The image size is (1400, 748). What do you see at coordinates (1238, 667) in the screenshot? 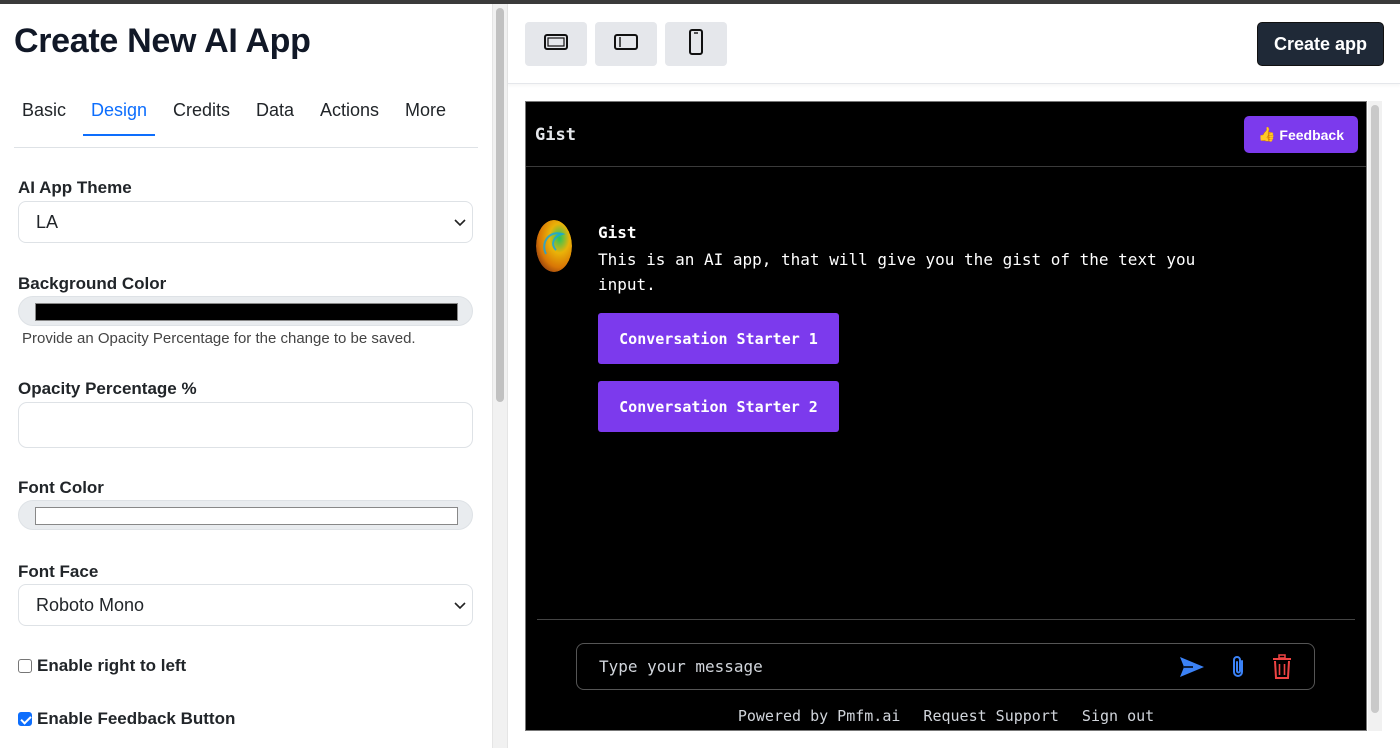
I see `paperclip-icon` at bounding box center [1238, 667].